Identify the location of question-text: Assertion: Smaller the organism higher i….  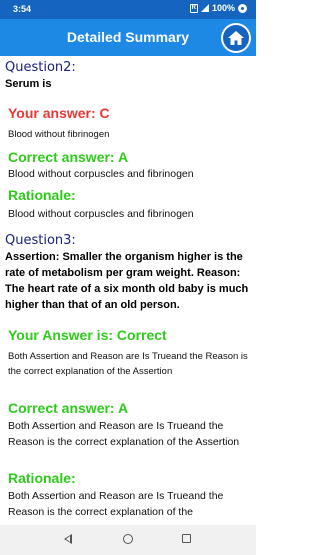
(127, 281).